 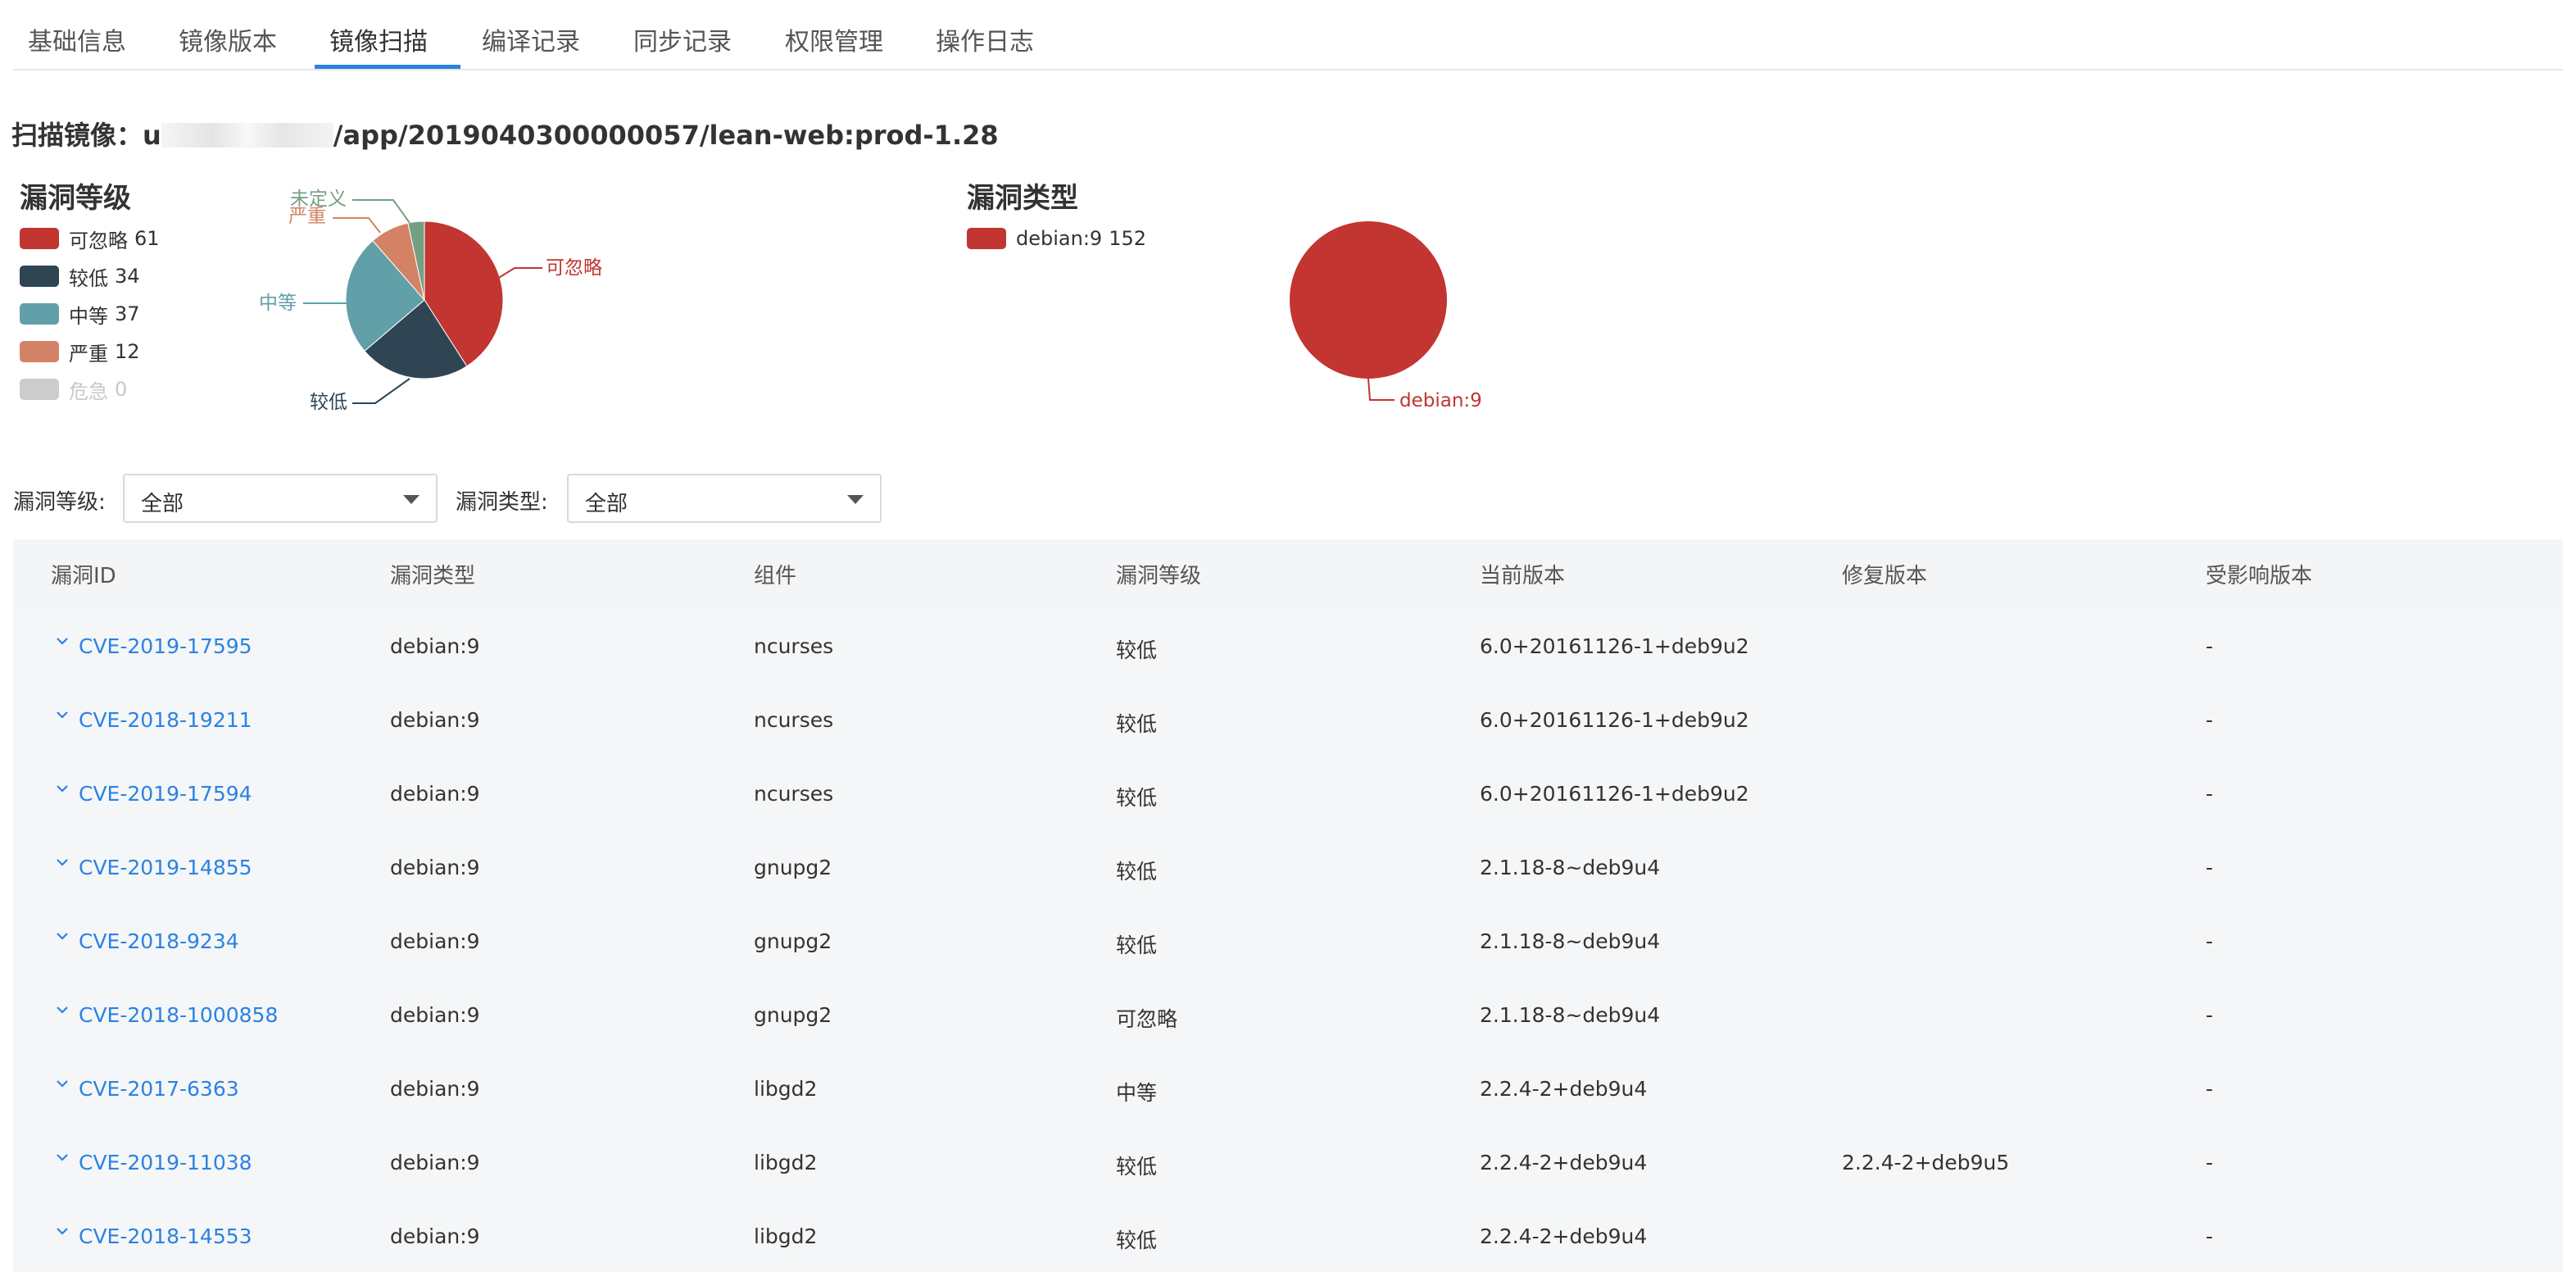 I want to click on level-filter-select: 全部, so click(x=280, y=498).